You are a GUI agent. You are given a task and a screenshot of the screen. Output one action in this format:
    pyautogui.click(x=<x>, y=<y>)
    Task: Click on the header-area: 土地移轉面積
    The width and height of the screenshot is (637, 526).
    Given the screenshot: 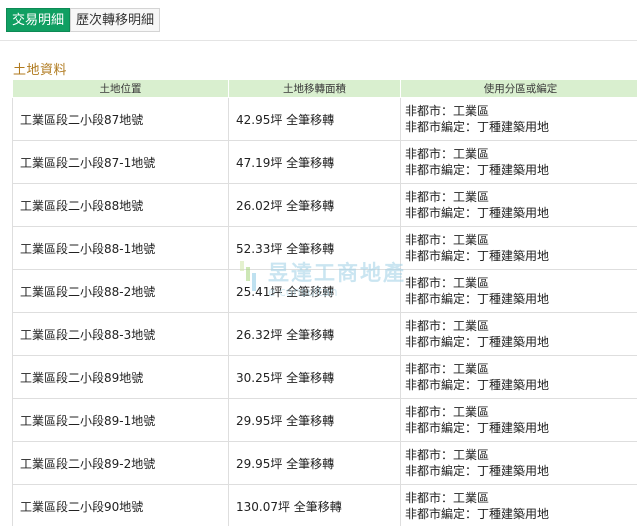 What is the action you would take?
    pyautogui.click(x=314, y=88)
    